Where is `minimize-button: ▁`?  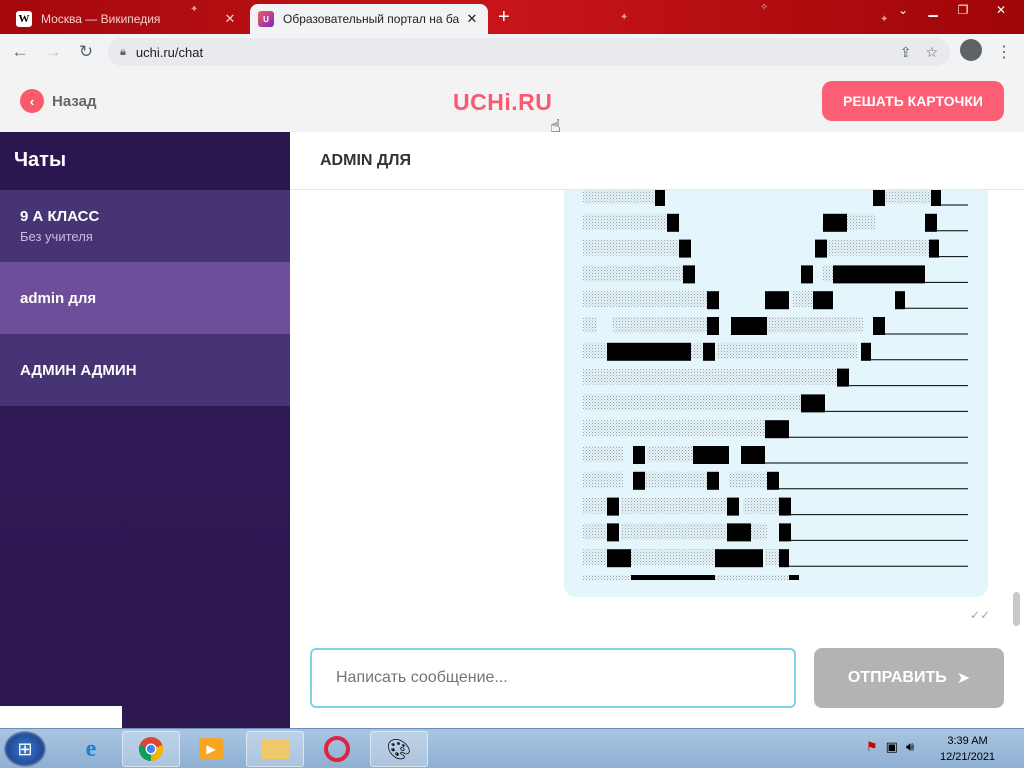 minimize-button: ▁ is located at coordinates (933, 10).